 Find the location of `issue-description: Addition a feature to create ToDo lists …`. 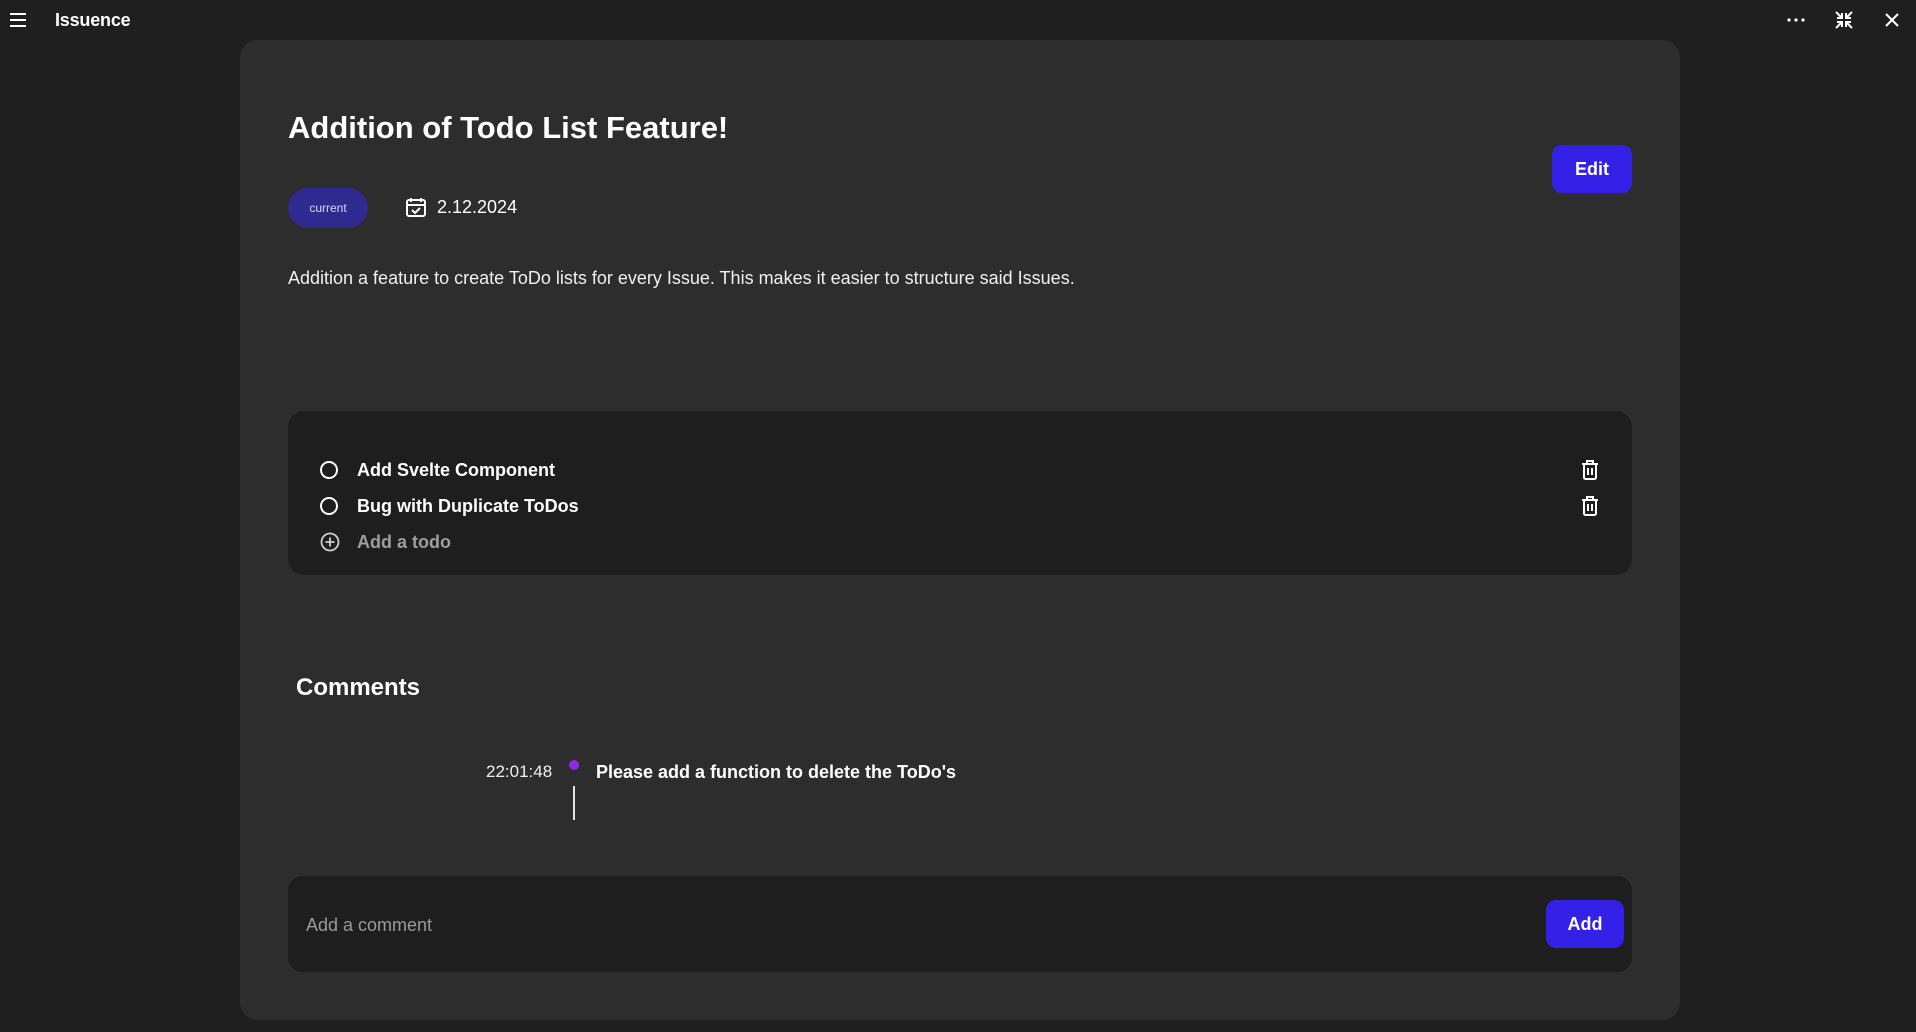

issue-description: Addition a feature to create ToDo lists … is located at coordinates (681, 278).